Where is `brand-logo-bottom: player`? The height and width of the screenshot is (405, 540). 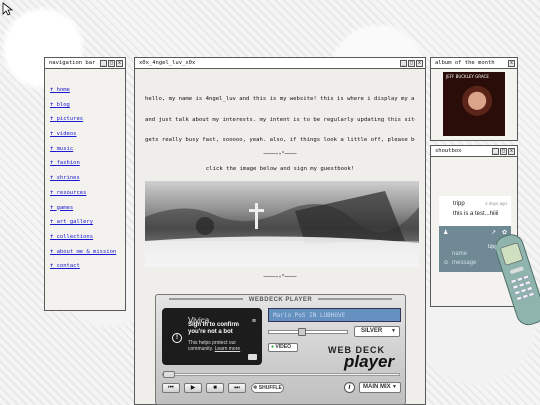
brand-logo-bottom: player is located at coordinates (369, 361).